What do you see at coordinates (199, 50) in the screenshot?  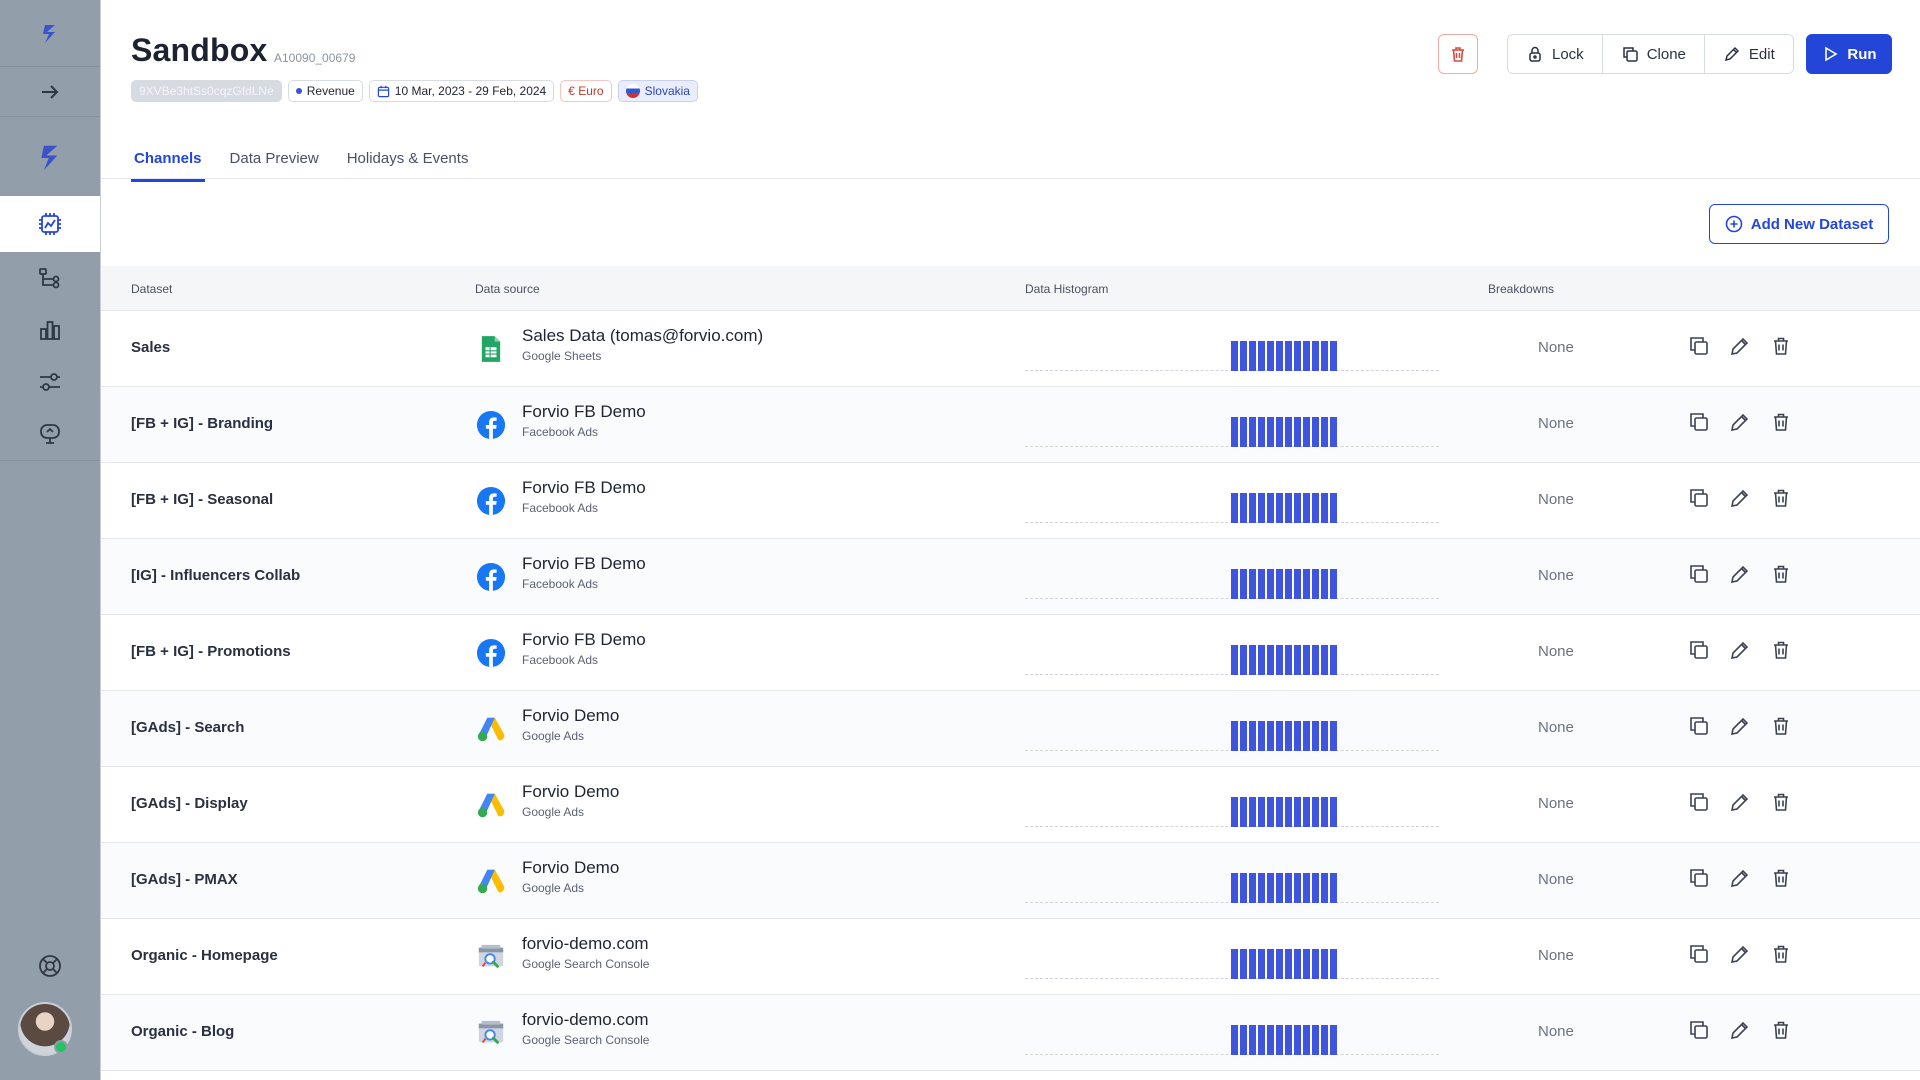 I see `page-title: Sandbox` at bounding box center [199, 50].